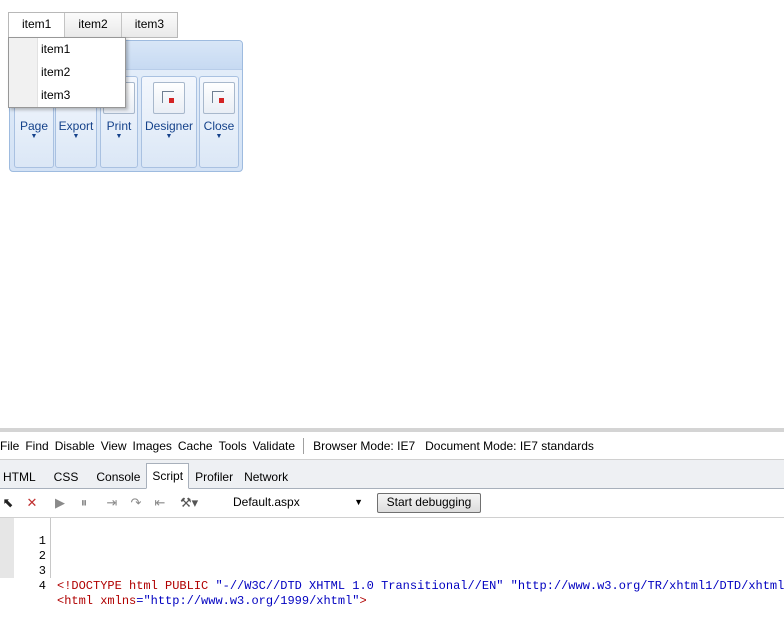 This screenshot has width=784, height=624. I want to click on document-mode-label: Document Mode:, so click(471, 445).